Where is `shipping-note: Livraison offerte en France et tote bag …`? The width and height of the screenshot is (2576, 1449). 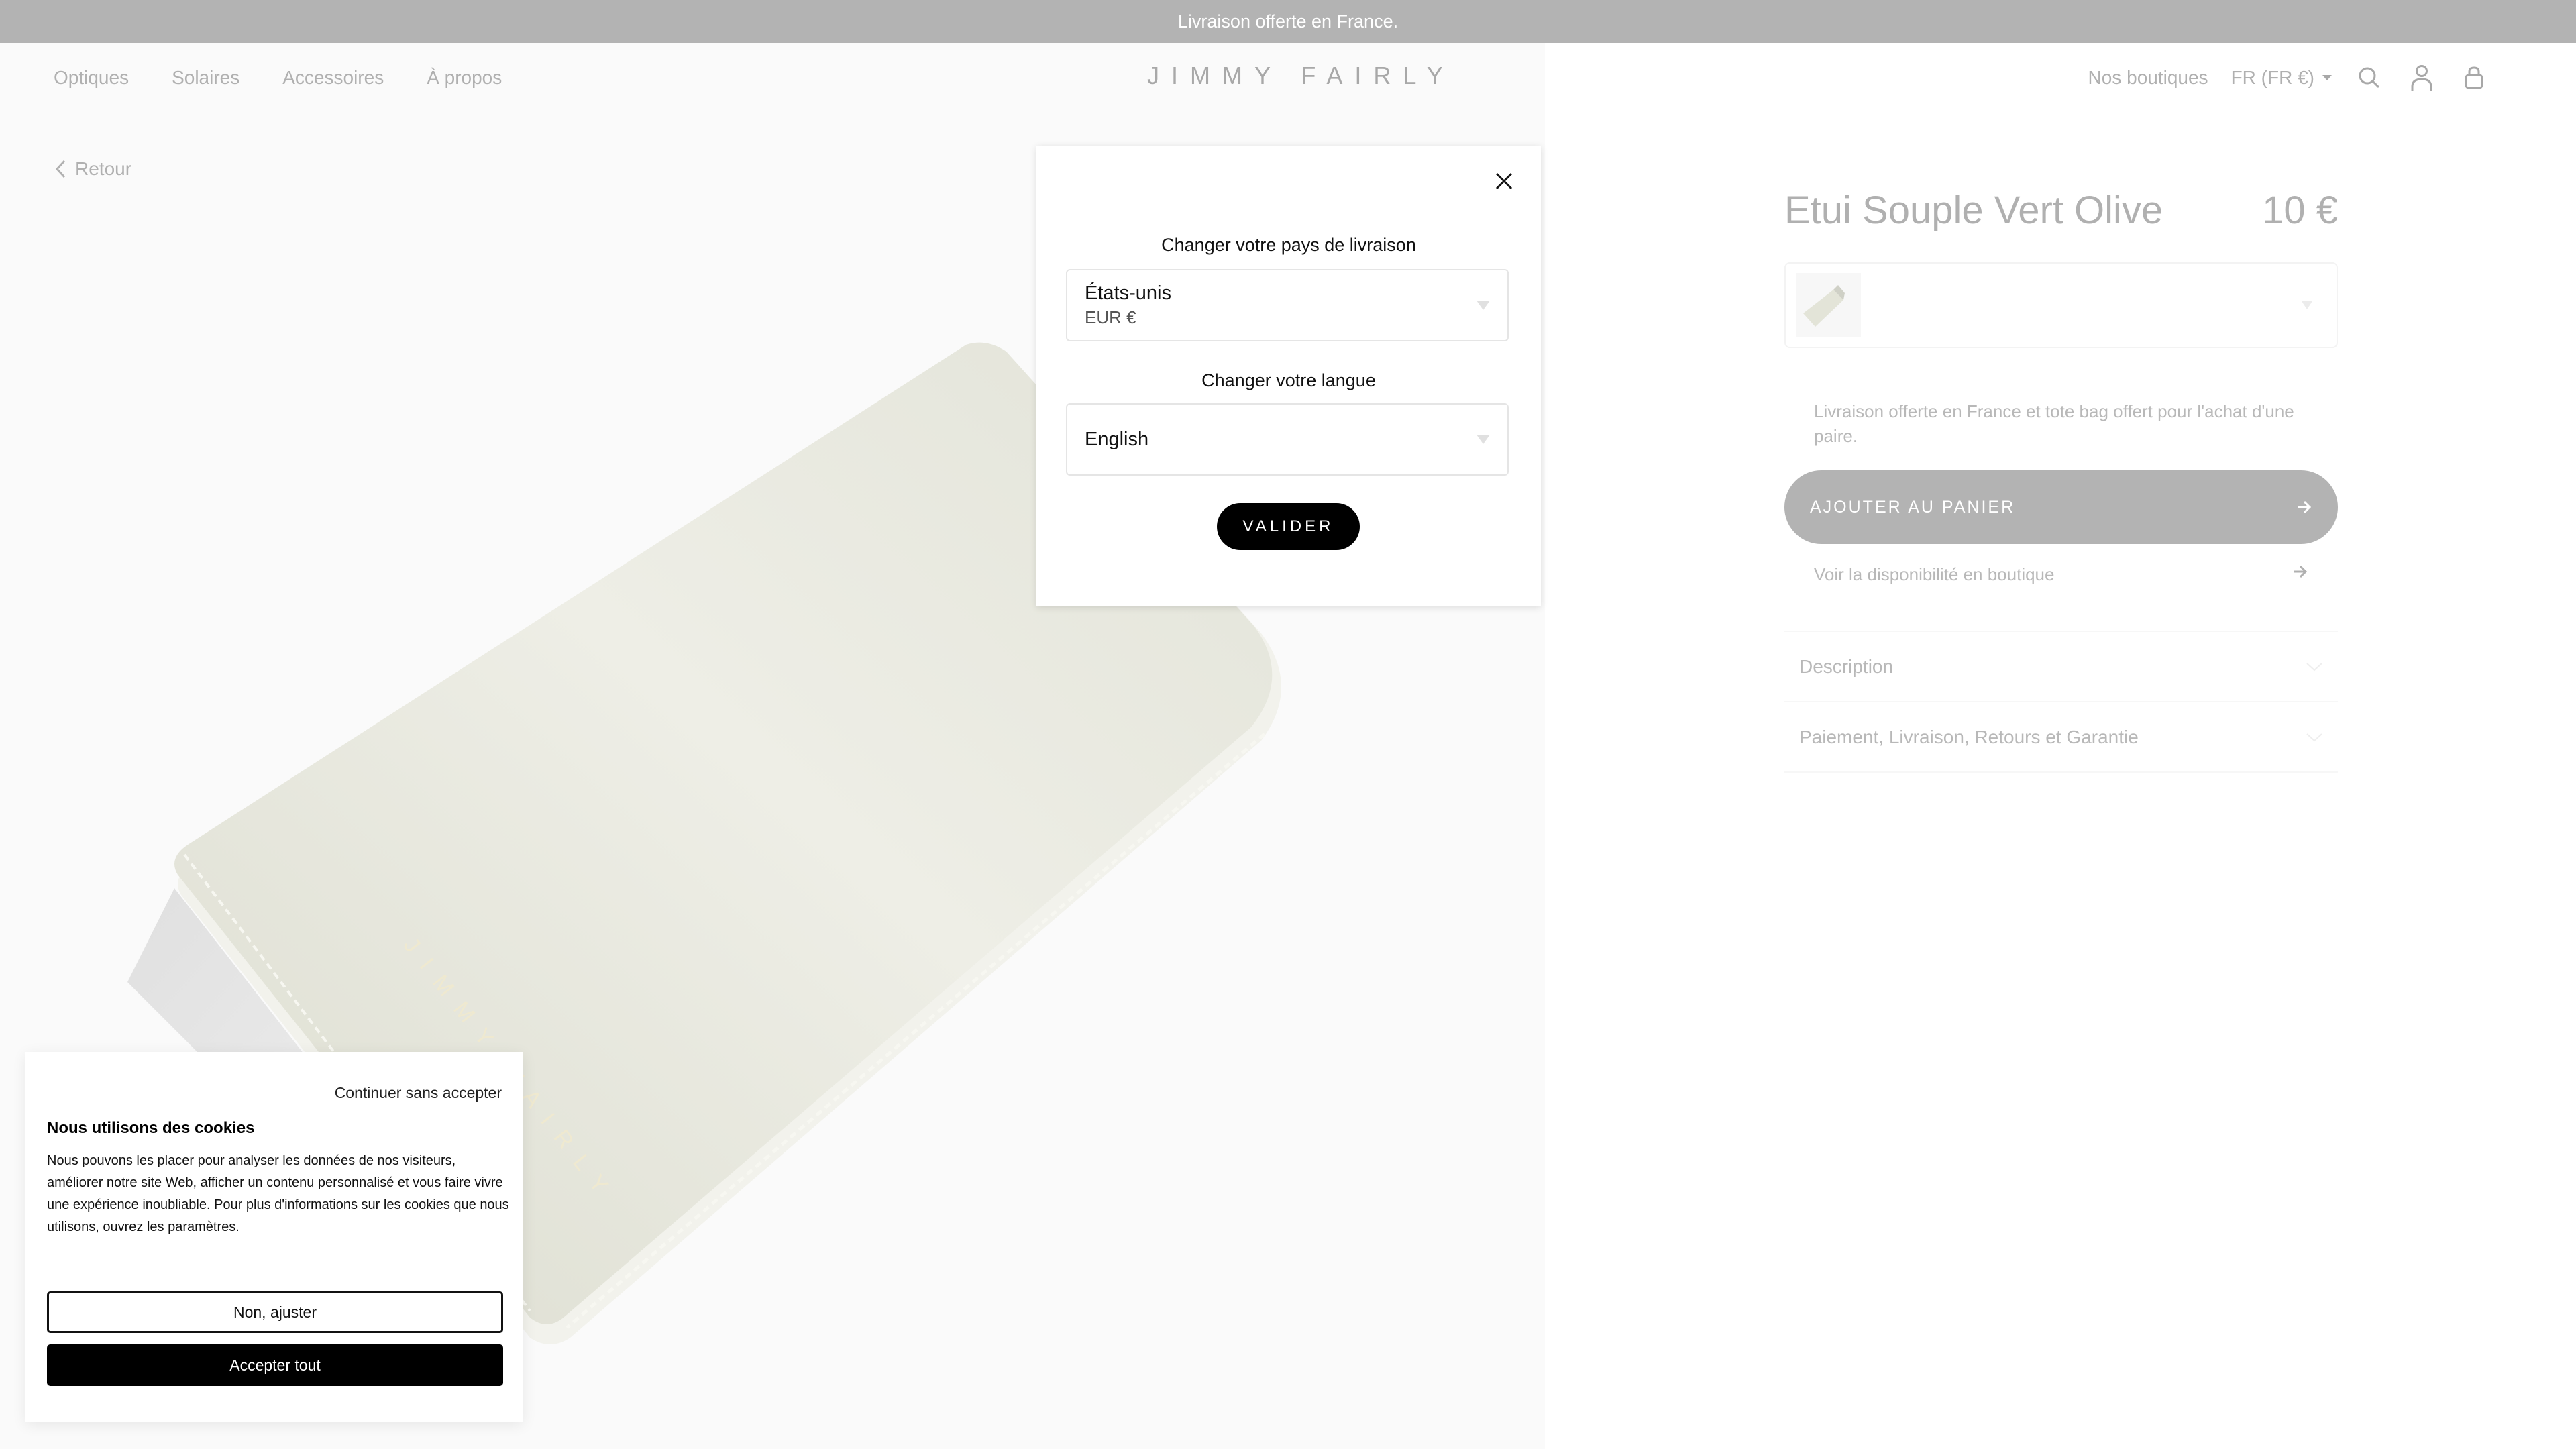
shipping-note: Livraison offerte en France et tote bag … is located at coordinates (2054, 423).